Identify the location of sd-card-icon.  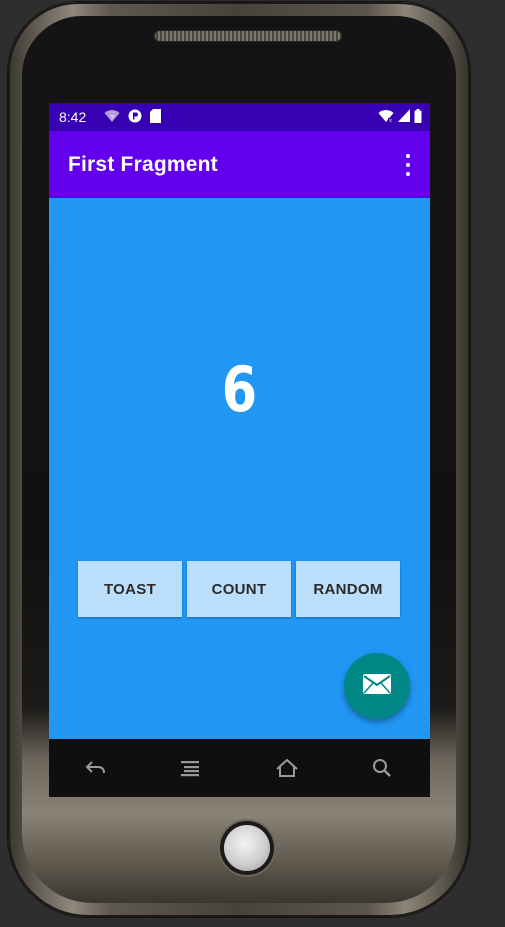
(156, 117).